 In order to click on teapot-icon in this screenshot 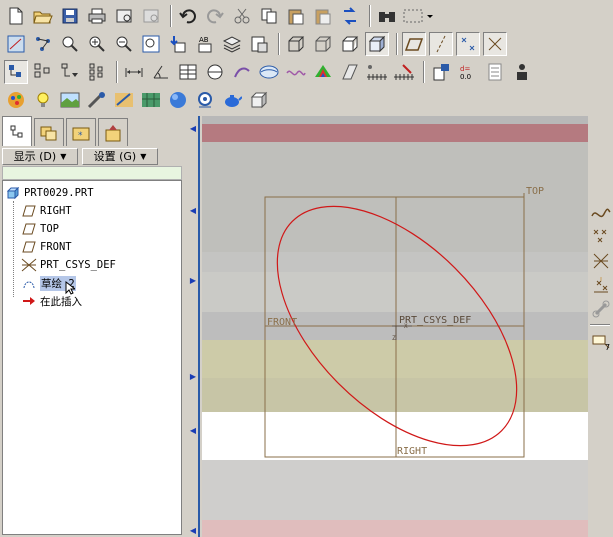, I will do `click(232, 100)`.